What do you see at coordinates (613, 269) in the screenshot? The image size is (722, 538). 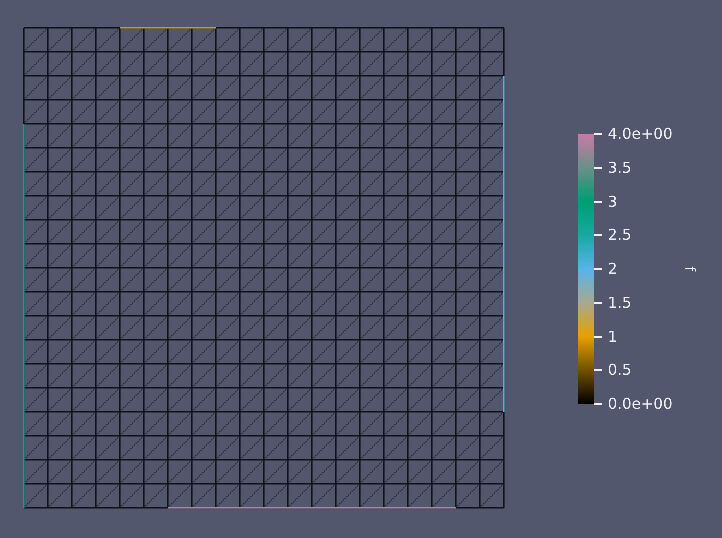 I see `tick-label: 2` at bounding box center [613, 269].